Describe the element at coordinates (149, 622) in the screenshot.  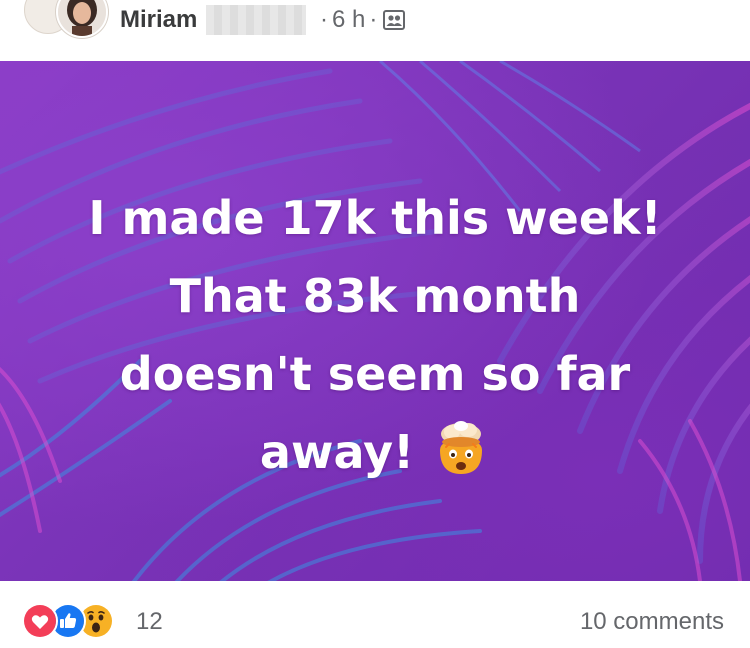
I see `reaction-count: 12` at that location.